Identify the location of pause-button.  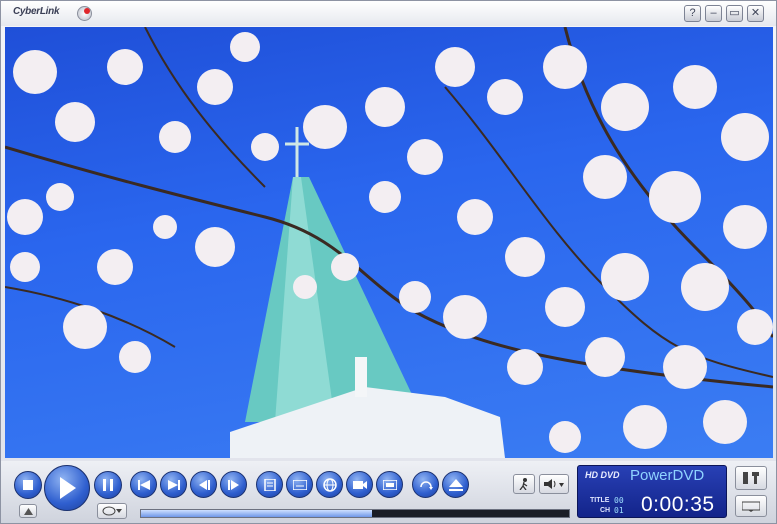
(108, 485).